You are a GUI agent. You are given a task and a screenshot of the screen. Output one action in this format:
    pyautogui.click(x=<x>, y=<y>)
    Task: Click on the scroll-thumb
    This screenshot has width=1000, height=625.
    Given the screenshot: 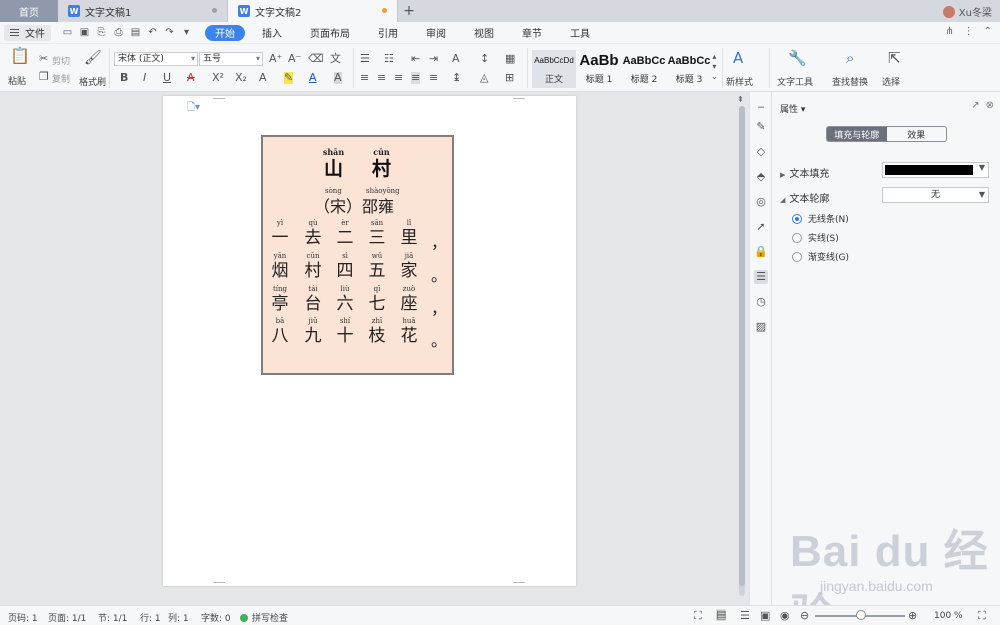 What is the action you would take?
    pyautogui.click(x=742, y=346)
    